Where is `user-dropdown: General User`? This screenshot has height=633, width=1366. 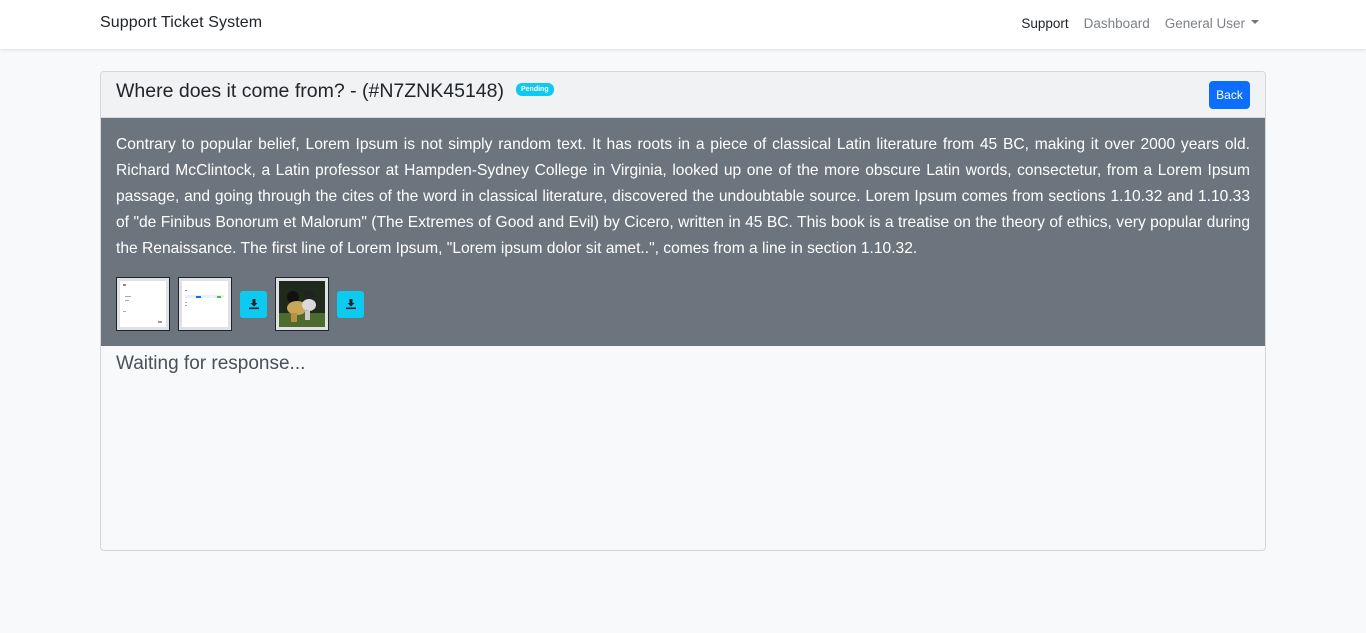
user-dropdown: General User is located at coordinates (1212, 23).